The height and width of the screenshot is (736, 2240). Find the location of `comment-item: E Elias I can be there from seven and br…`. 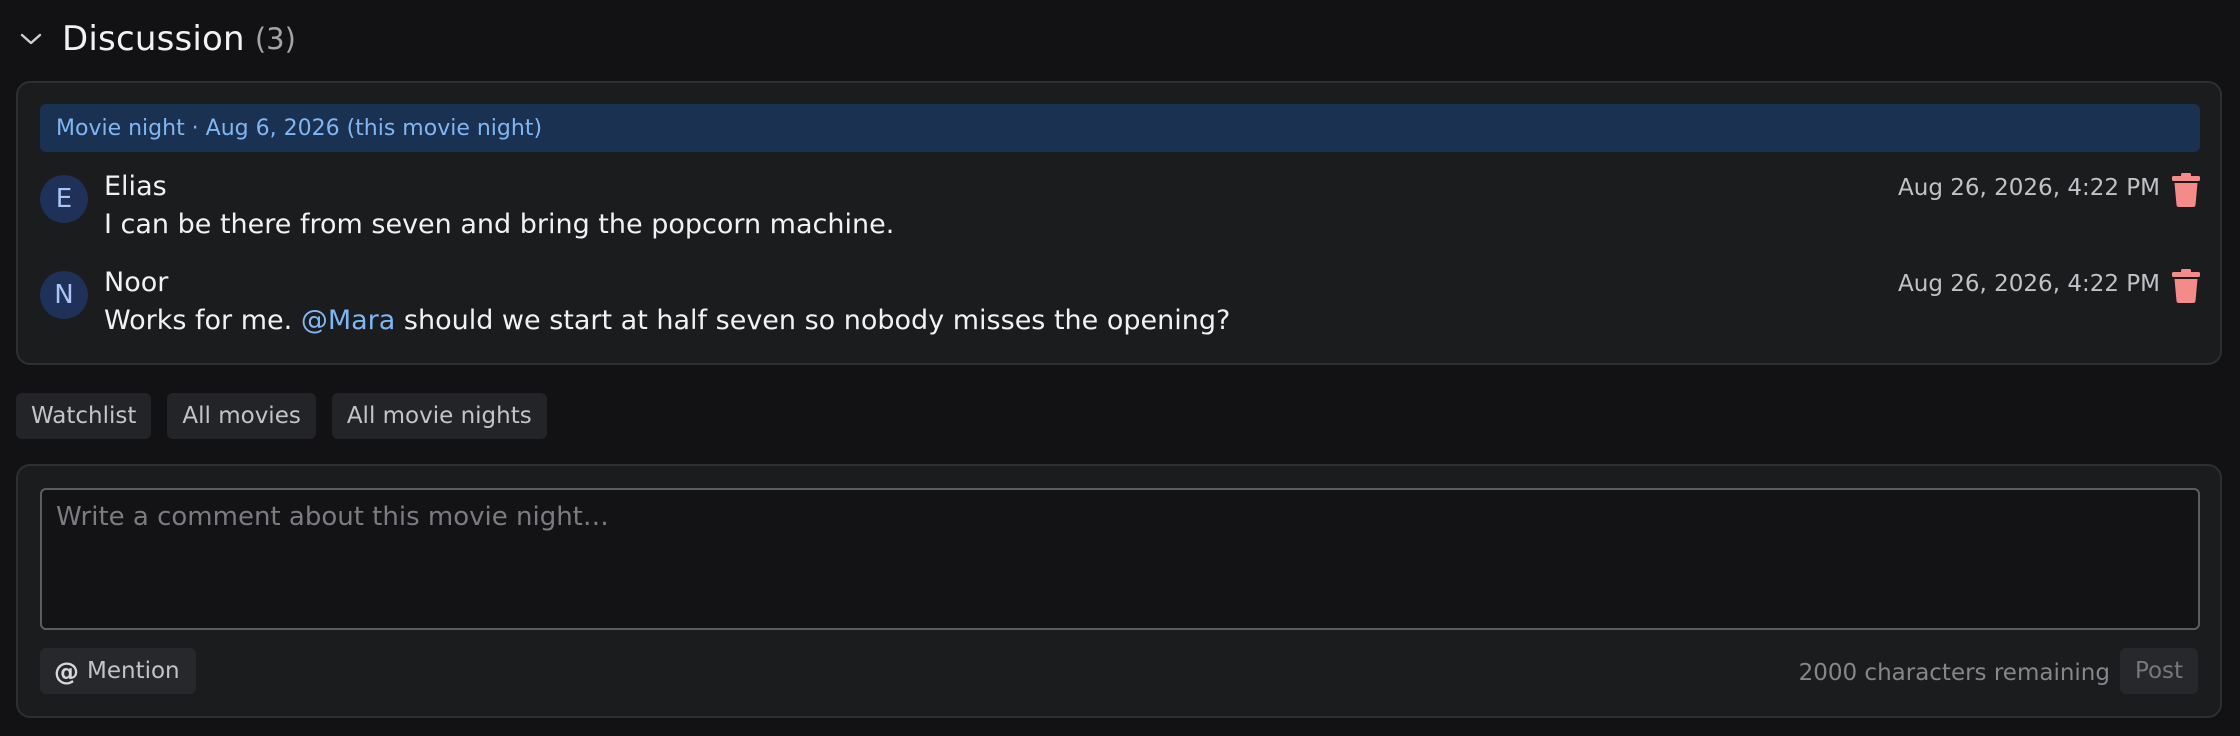

comment-item: E Elias I can be there from seven and br… is located at coordinates (1120, 211).